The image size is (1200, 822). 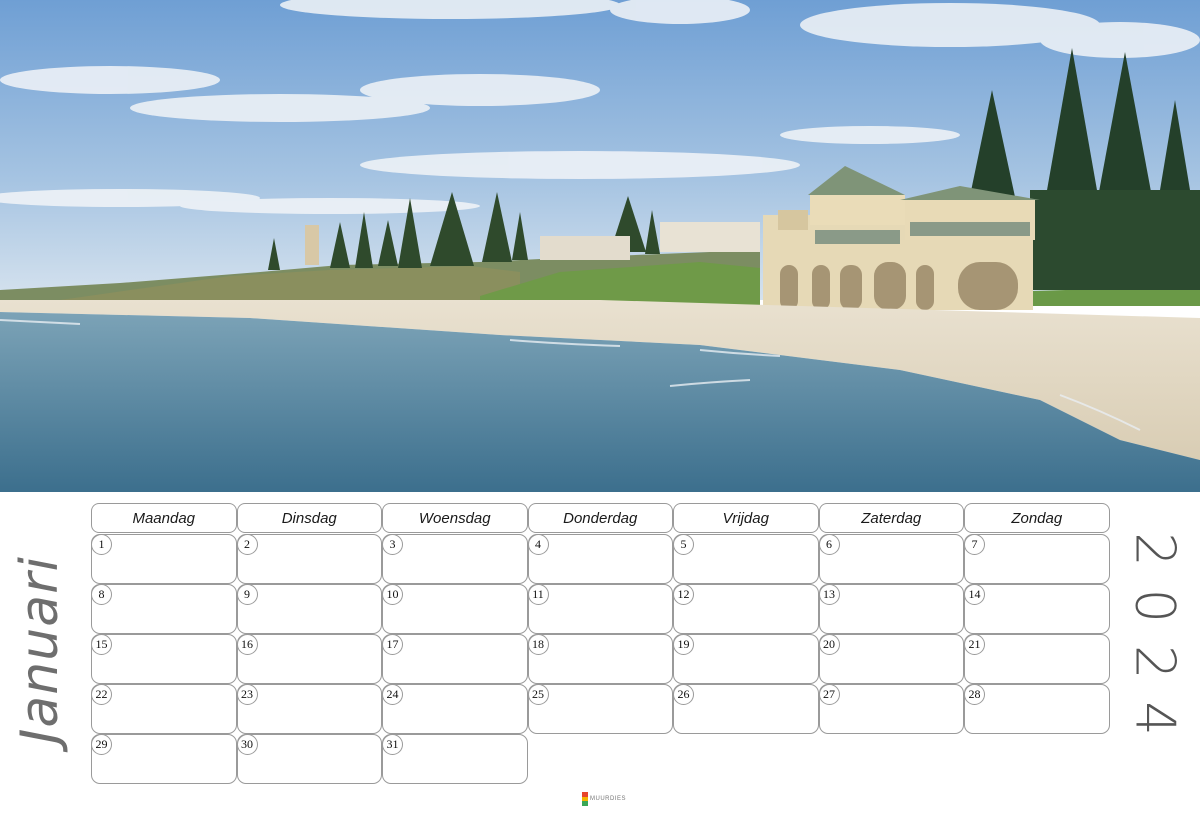 What do you see at coordinates (891, 659) in the screenshot?
I see `day-cell: 20` at bounding box center [891, 659].